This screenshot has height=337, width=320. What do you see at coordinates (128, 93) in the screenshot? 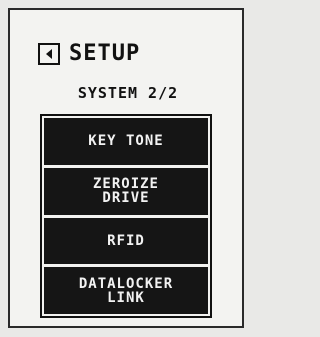
I see `page-subtitle: SYSTEM 2/2` at bounding box center [128, 93].